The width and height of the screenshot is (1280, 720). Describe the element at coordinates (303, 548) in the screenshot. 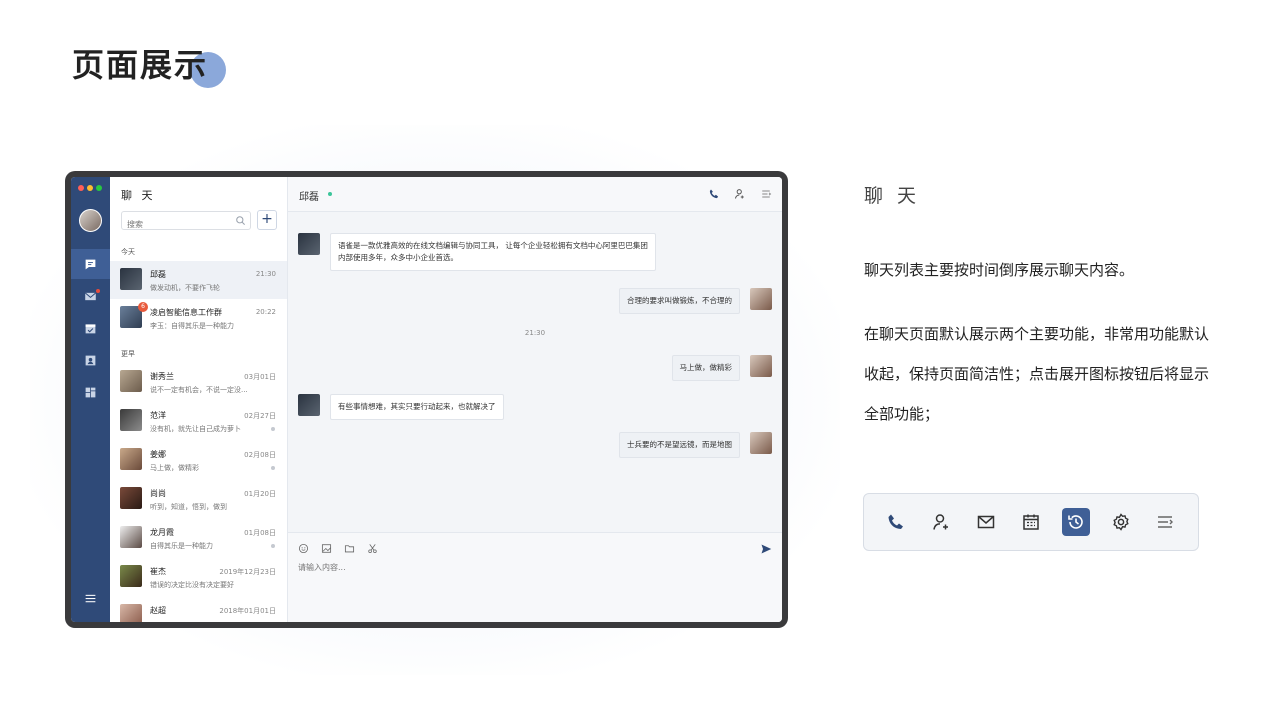

I see `emoji-icon` at that location.